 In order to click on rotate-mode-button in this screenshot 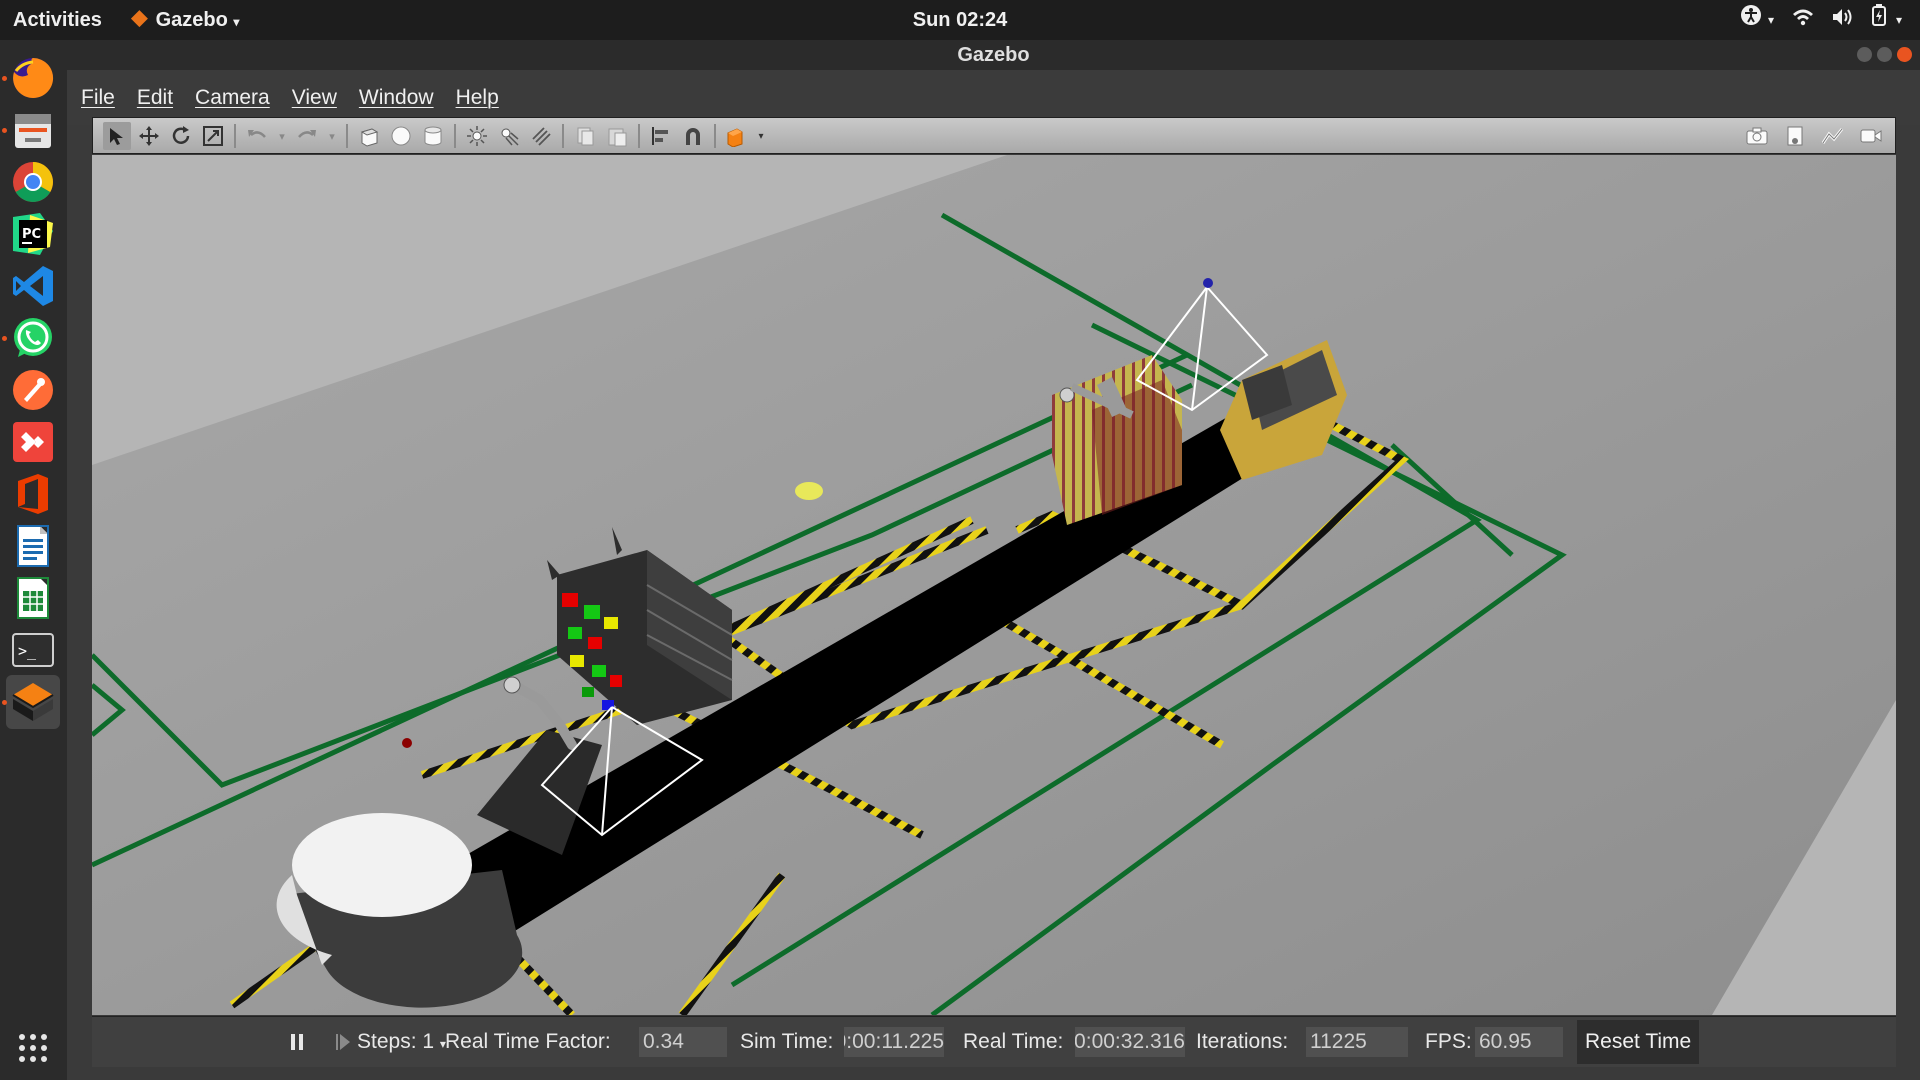, I will do `click(181, 136)`.